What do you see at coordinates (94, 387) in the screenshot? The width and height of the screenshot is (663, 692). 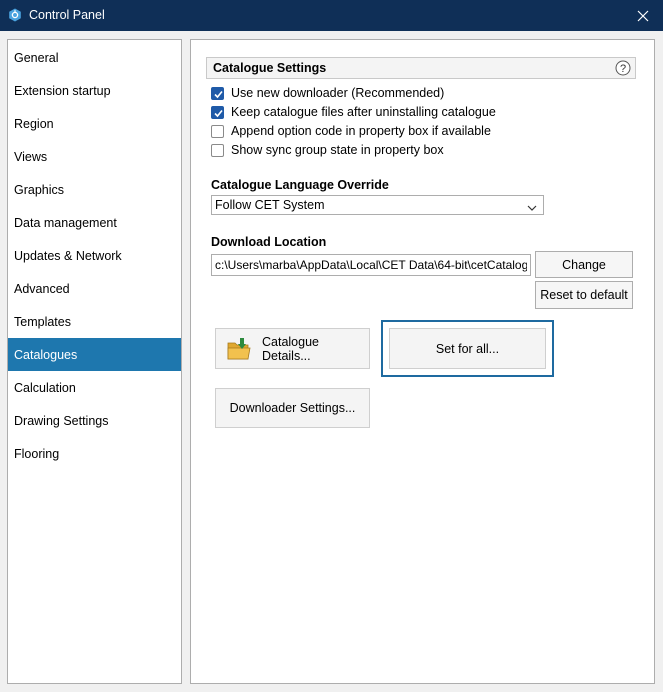 I see `sidebar-item-calculation: Calculation` at bounding box center [94, 387].